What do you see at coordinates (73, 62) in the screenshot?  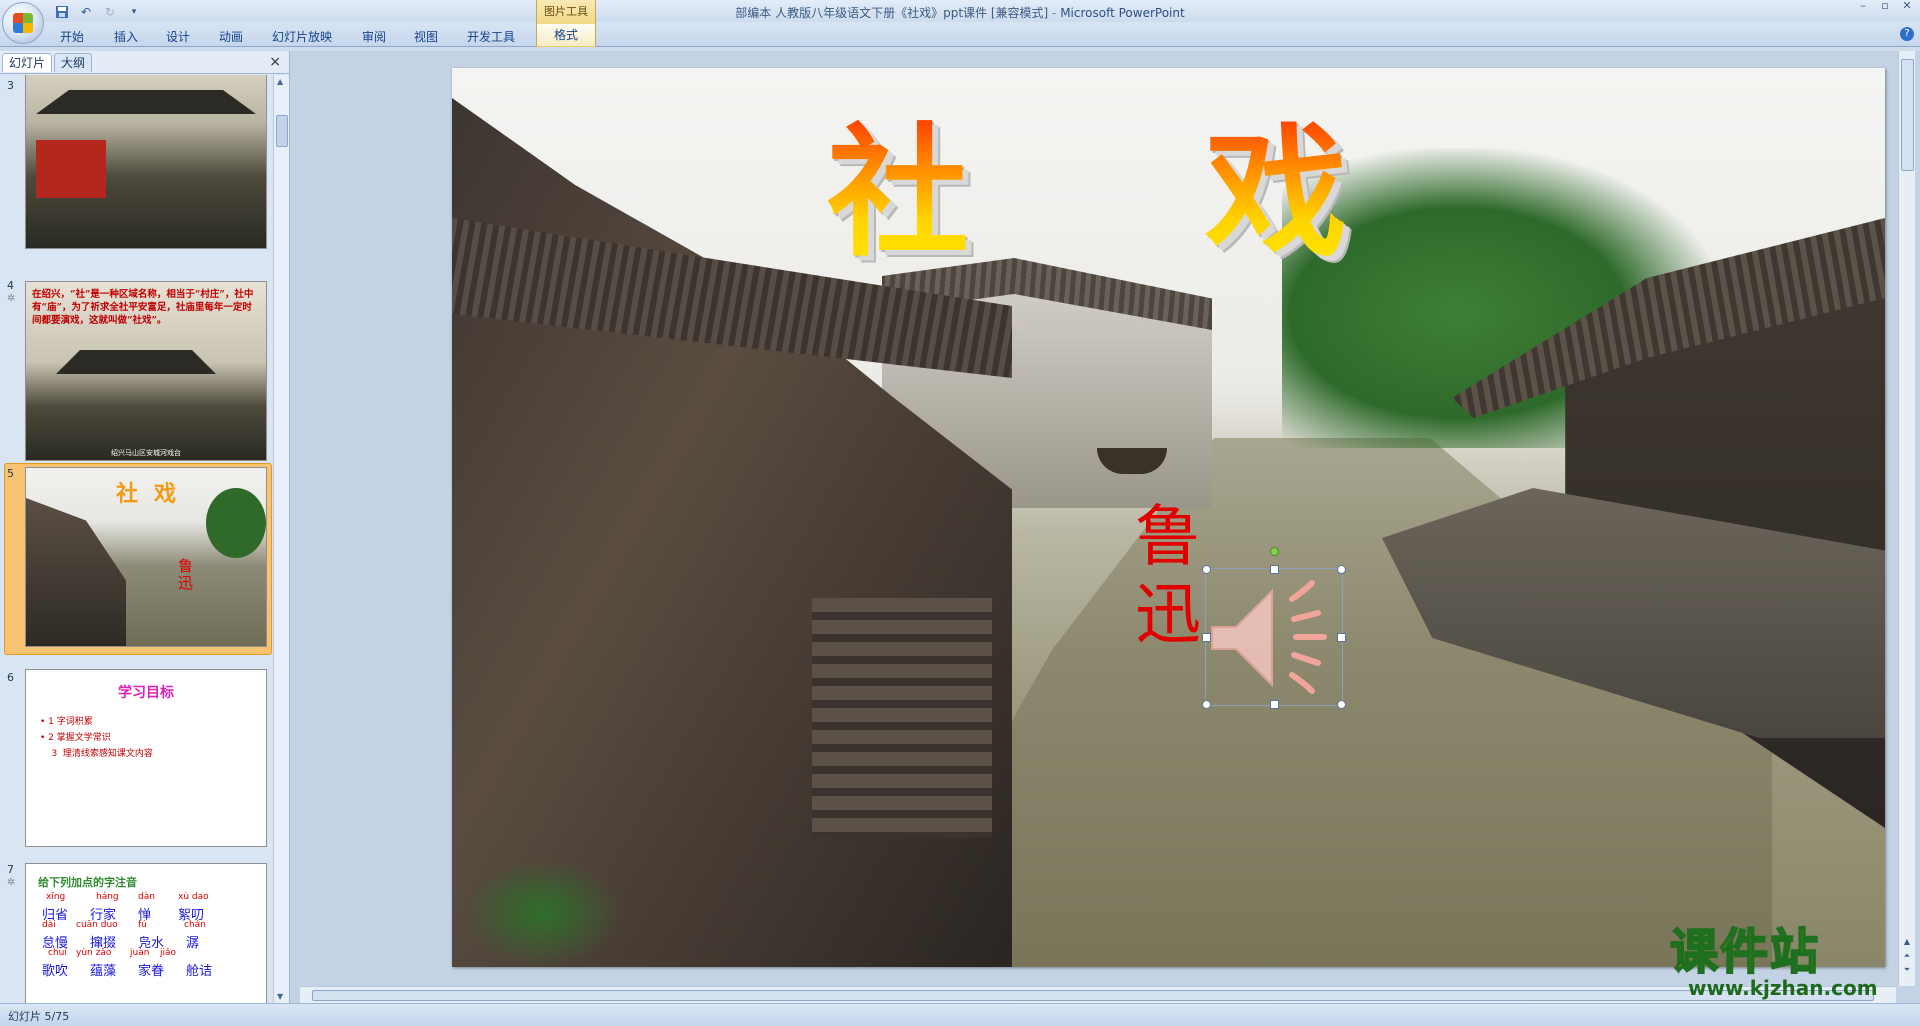 I see `tab-outline: 大纲` at bounding box center [73, 62].